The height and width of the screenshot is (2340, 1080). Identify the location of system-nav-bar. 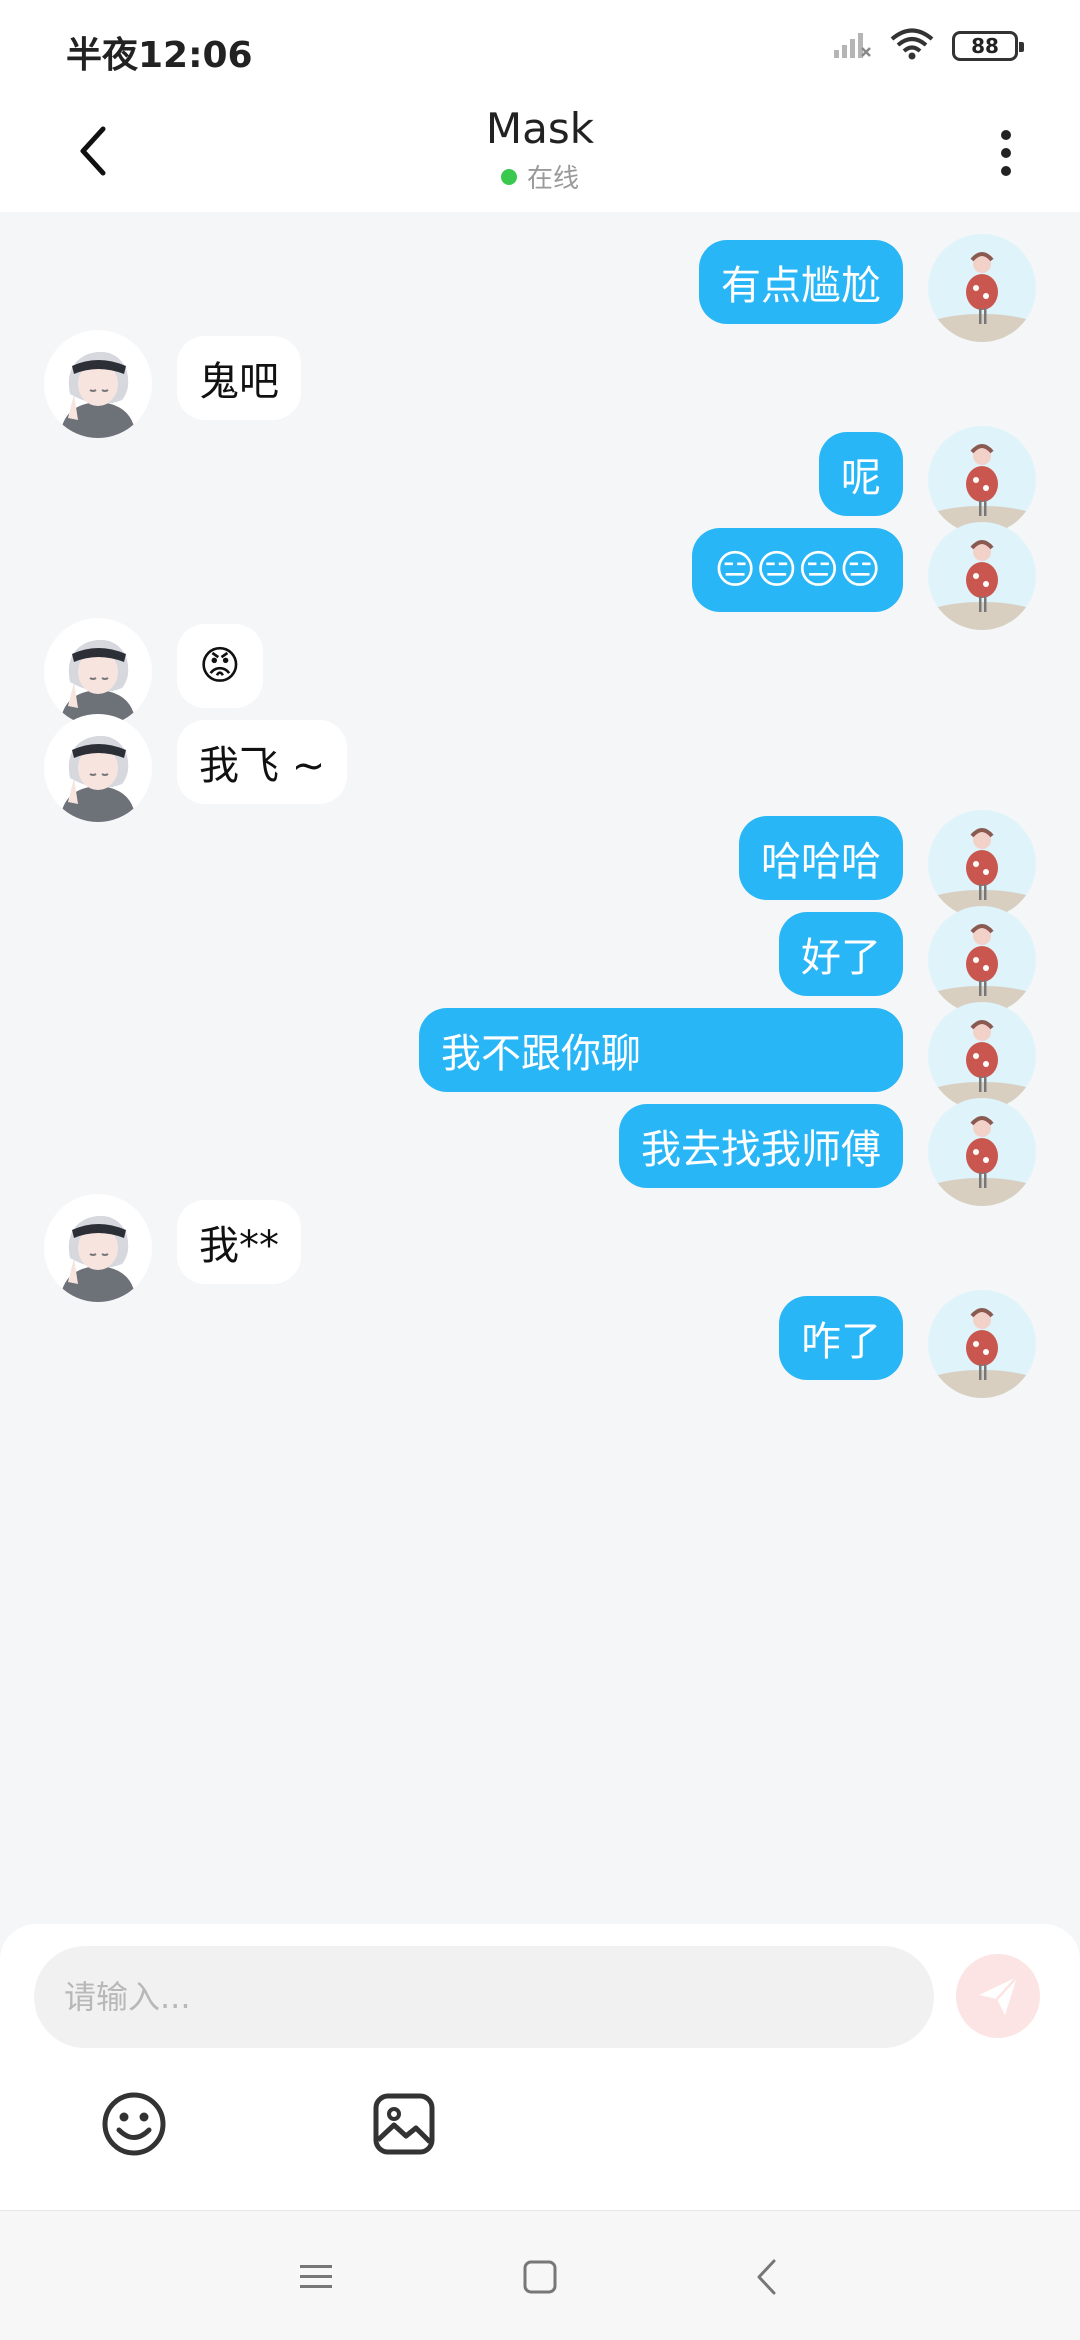
(540, 2275).